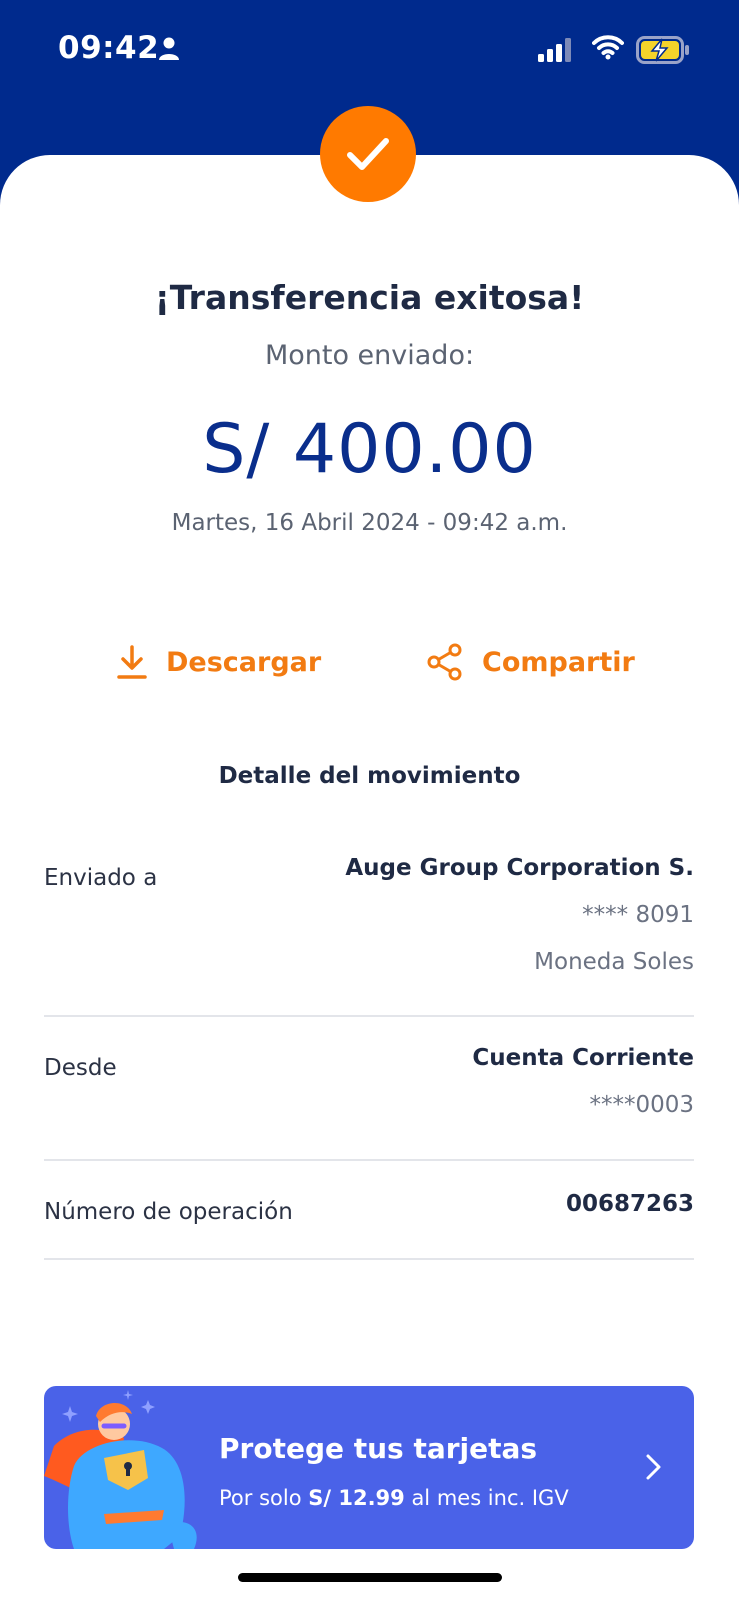 This screenshot has width=739, height=1600. Describe the element at coordinates (369, 1210) in the screenshot. I see `detail-row-operation: Número de operación 00687263` at that location.